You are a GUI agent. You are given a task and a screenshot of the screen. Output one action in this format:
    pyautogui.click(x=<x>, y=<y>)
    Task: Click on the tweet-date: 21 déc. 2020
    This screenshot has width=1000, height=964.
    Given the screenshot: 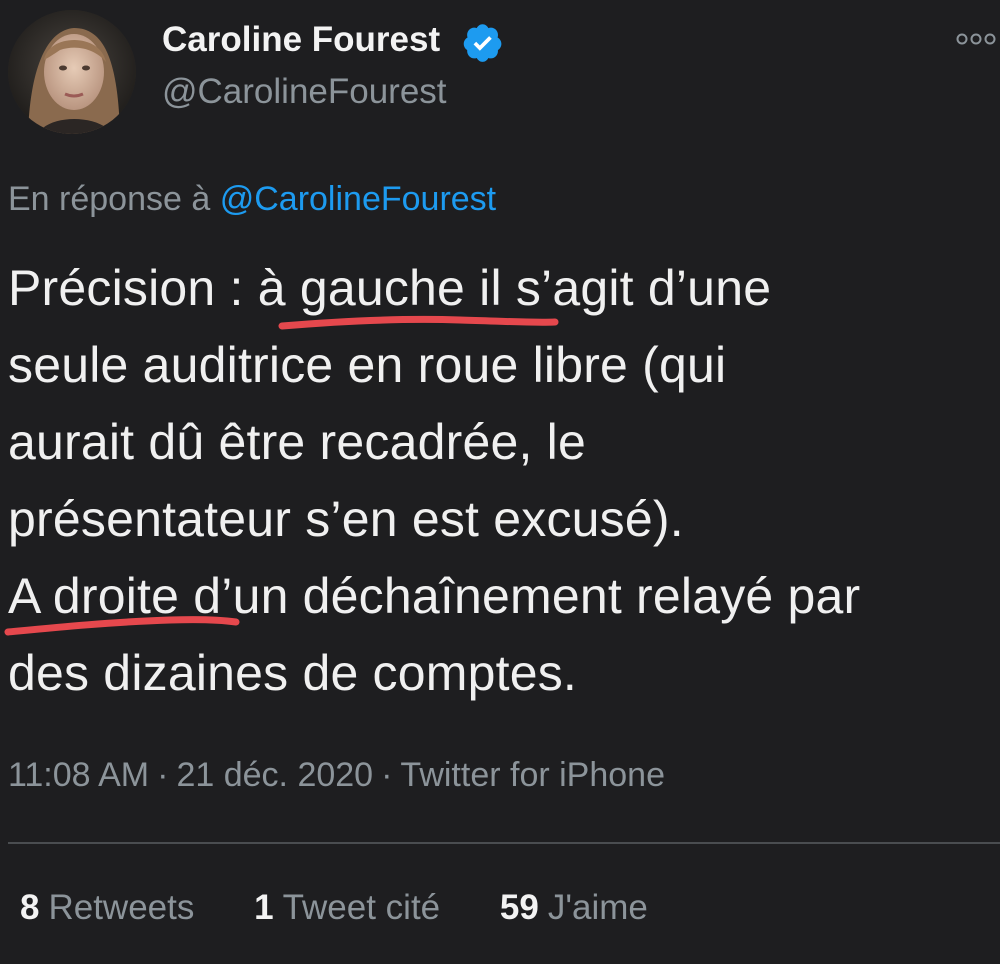 What is the action you would take?
    pyautogui.click(x=274, y=775)
    